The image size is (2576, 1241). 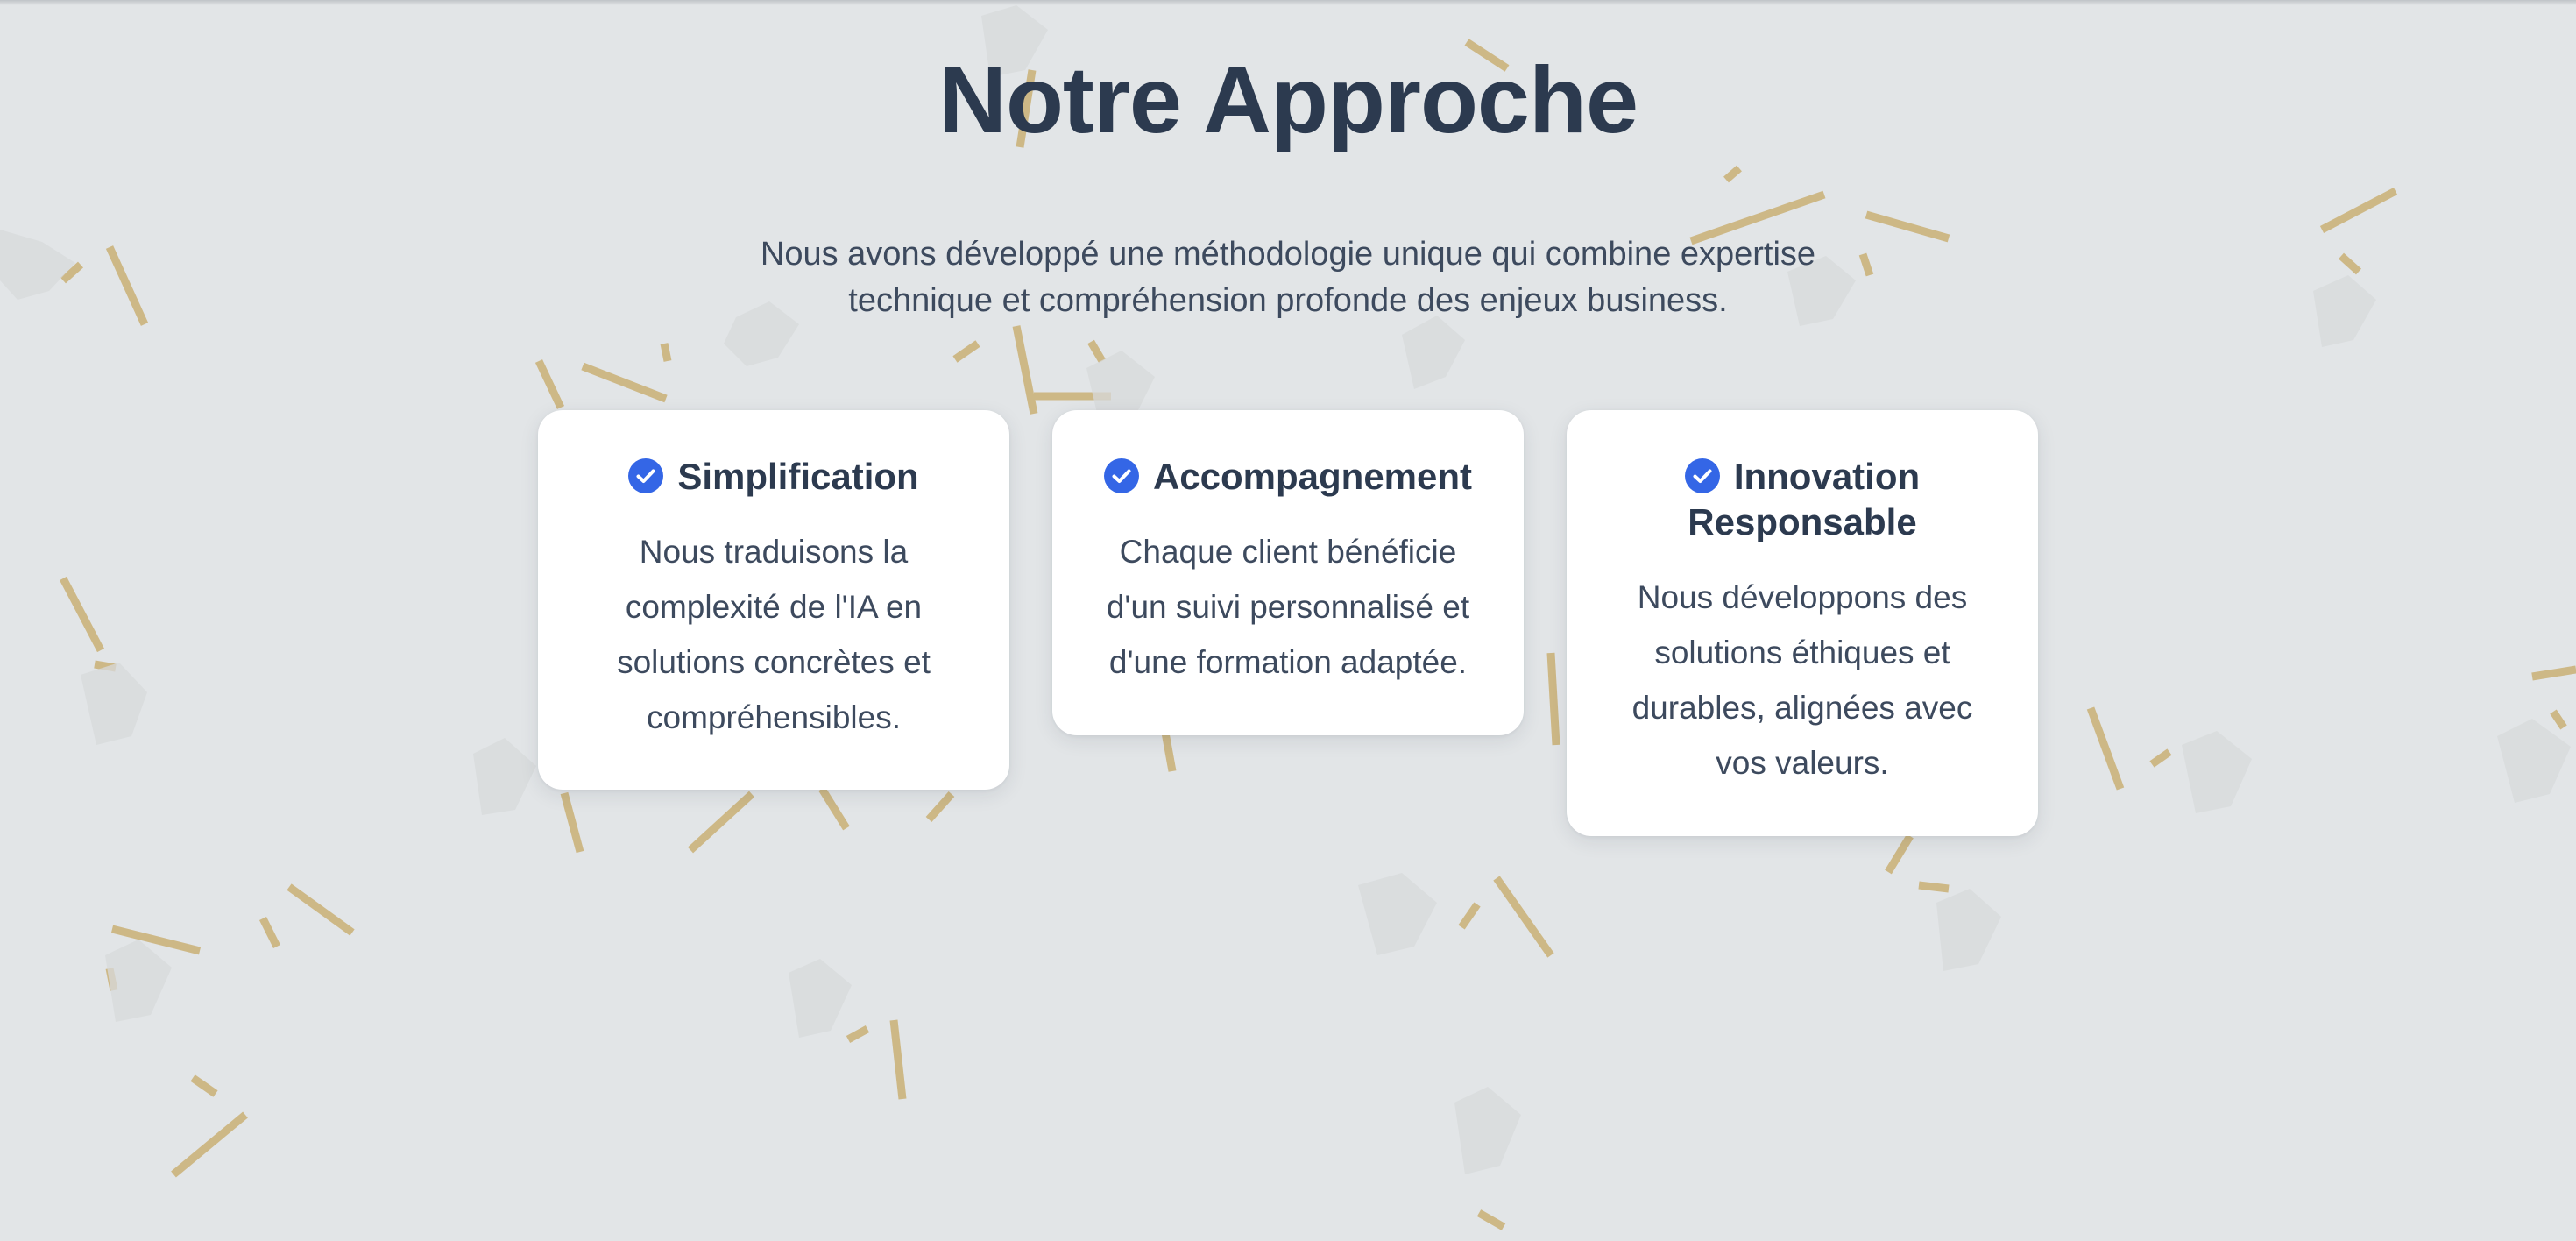 I want to click on card-description-line: compréhensibles., so click(x=774, y=717).